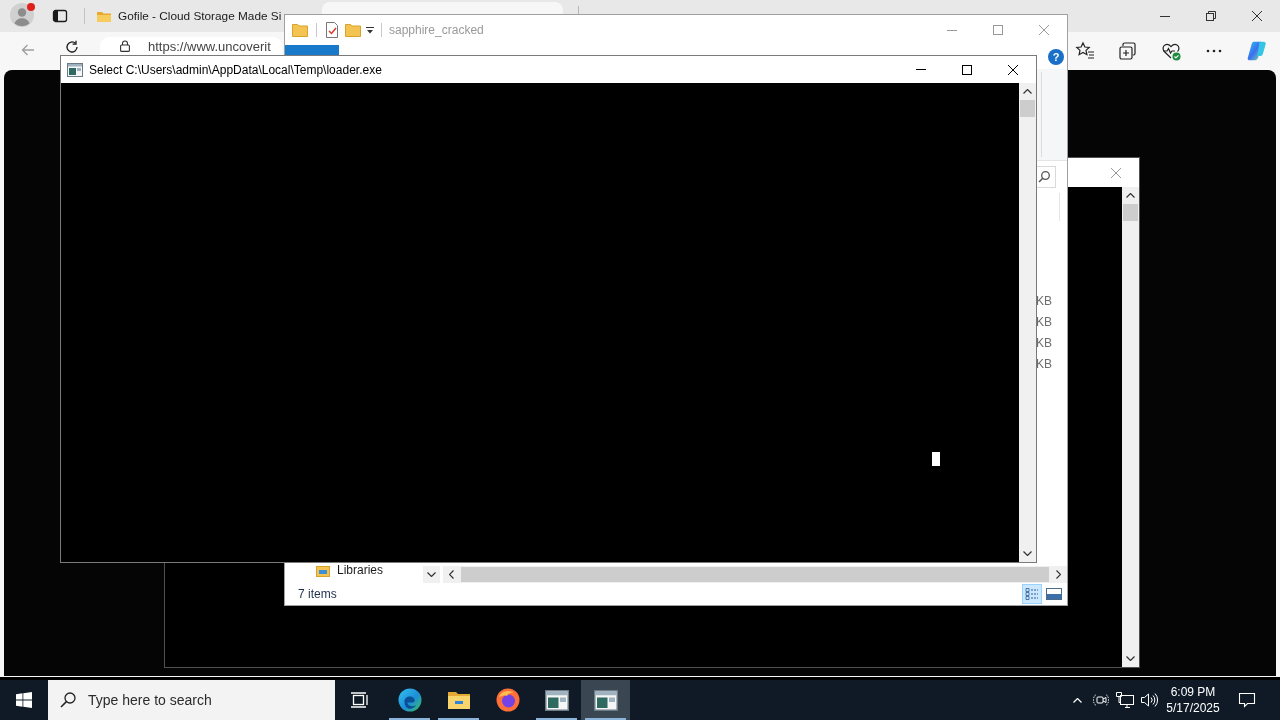 This screenshot has height=720, width=1280. Describe the element at coordinates (1149, 700) in the screenshot. I see `speaker-icon` at that location.